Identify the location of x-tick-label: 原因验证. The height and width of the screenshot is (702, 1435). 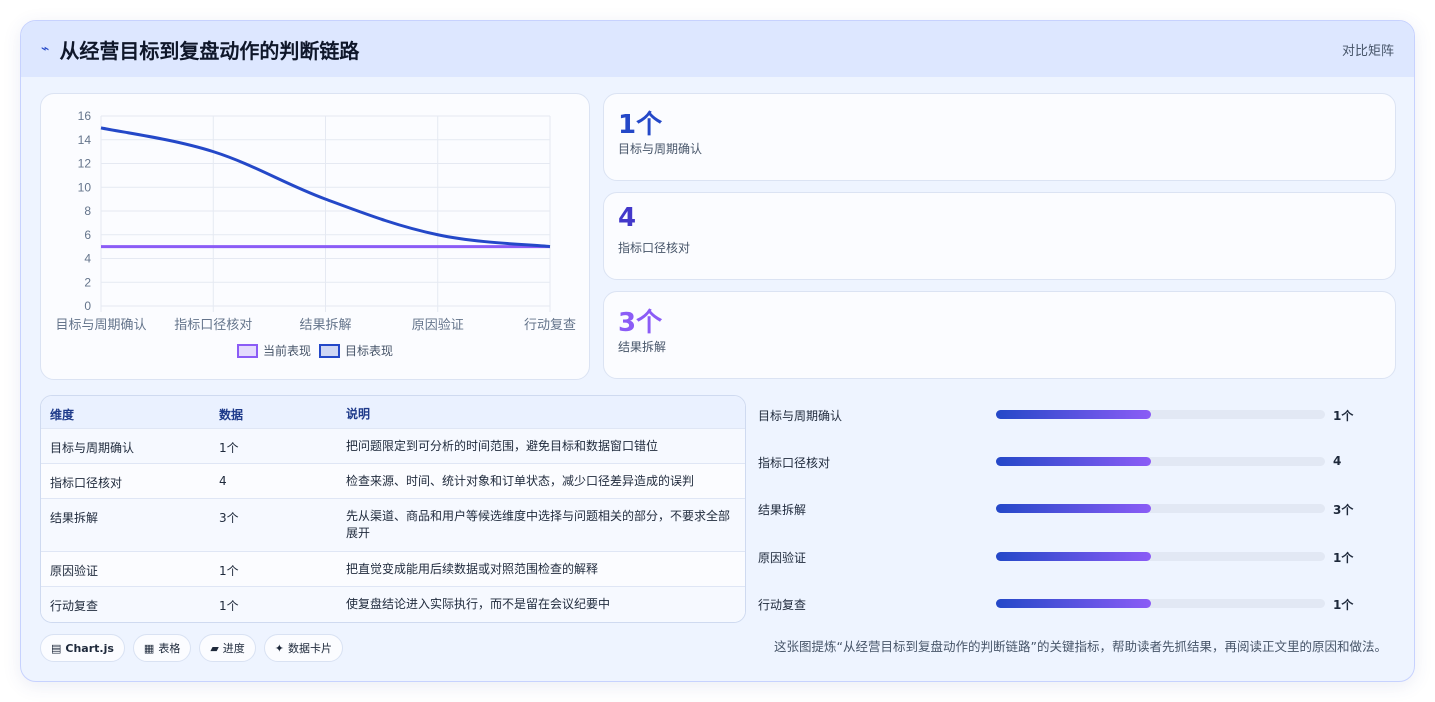
(438, 325).